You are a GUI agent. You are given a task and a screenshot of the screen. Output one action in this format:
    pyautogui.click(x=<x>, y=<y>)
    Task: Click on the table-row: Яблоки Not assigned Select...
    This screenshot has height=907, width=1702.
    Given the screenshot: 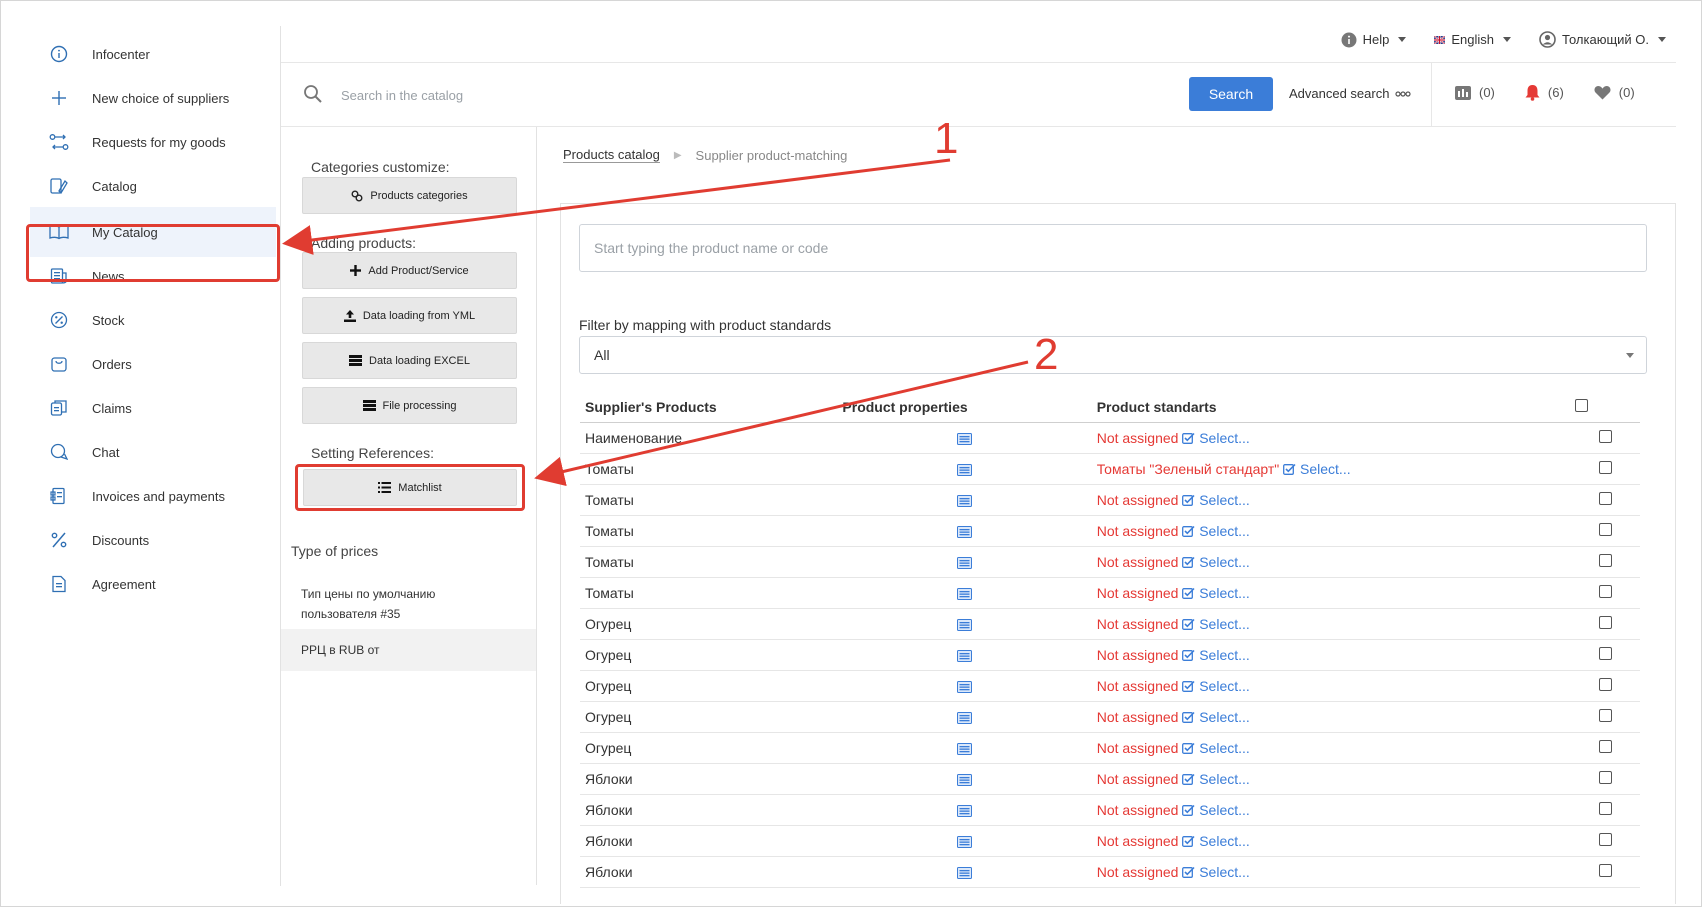 What is the action you would take?
    pyautogui.click(x=1110, y=872)
    